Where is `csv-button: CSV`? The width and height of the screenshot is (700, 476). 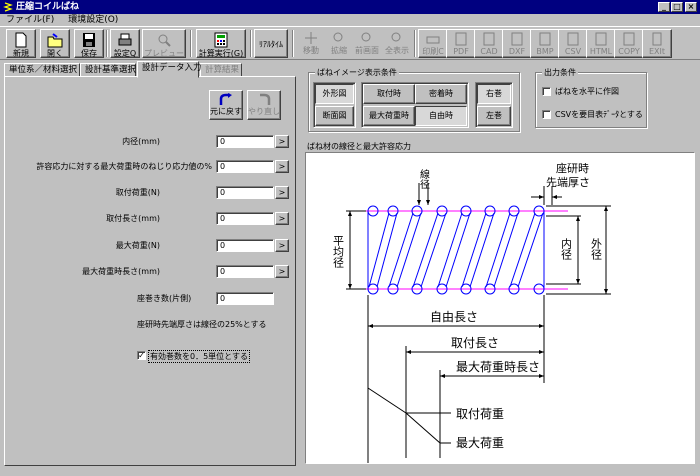 csv-button: CSV is located at coordinates (573, 43).